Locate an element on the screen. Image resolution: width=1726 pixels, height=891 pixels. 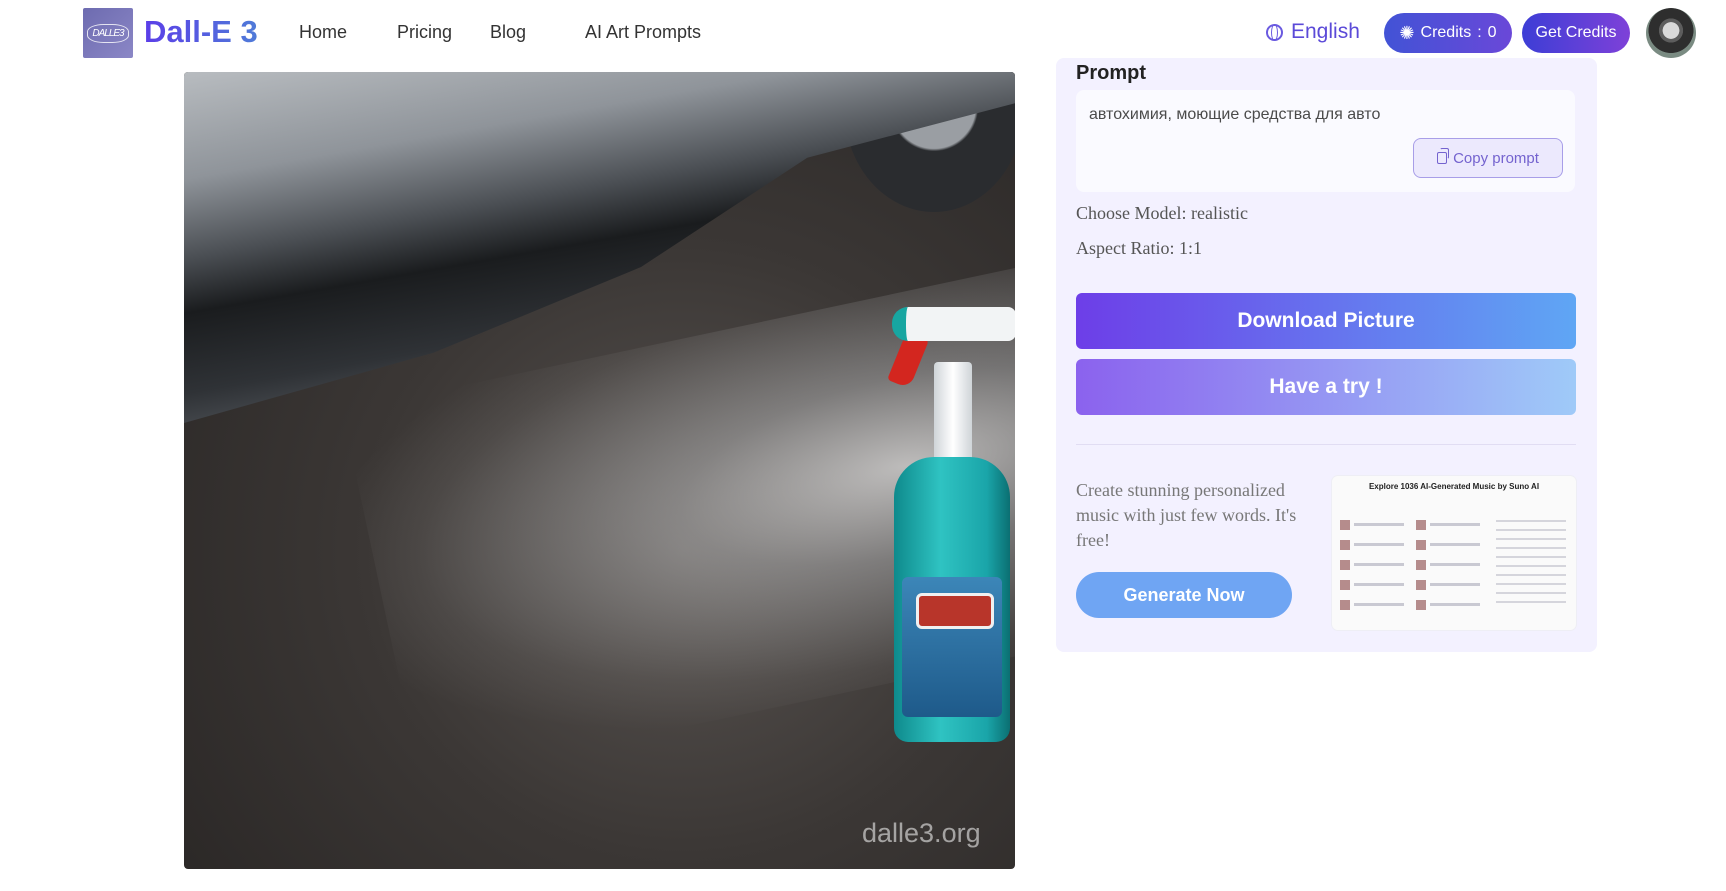
model-info: Choose Model: realistic is located at coordinates (1162, 213).